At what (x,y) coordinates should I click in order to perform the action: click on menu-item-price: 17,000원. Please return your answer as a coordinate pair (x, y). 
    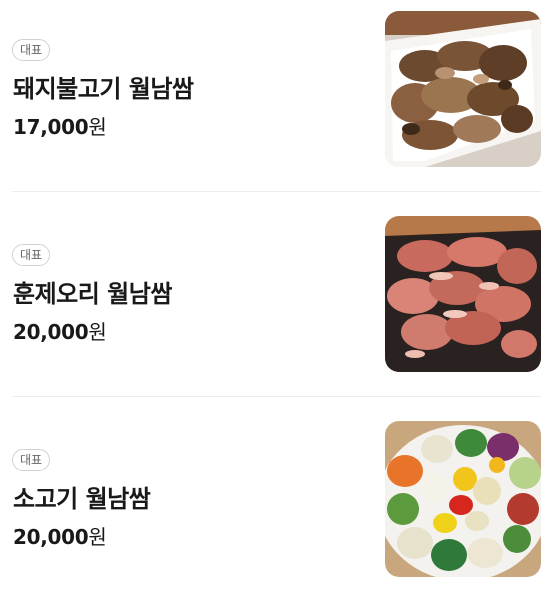
    Looking at the image, I should click on (60, 125).